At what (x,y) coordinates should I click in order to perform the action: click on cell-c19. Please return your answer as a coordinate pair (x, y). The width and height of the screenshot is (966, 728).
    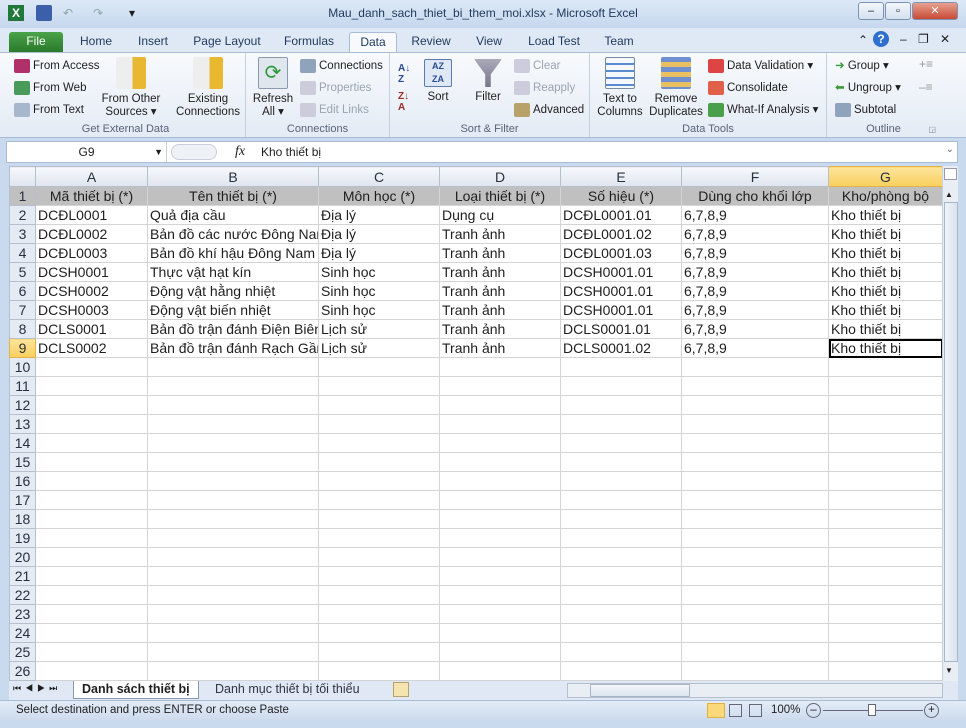
    Looking at the image, I should click on (379, 538).